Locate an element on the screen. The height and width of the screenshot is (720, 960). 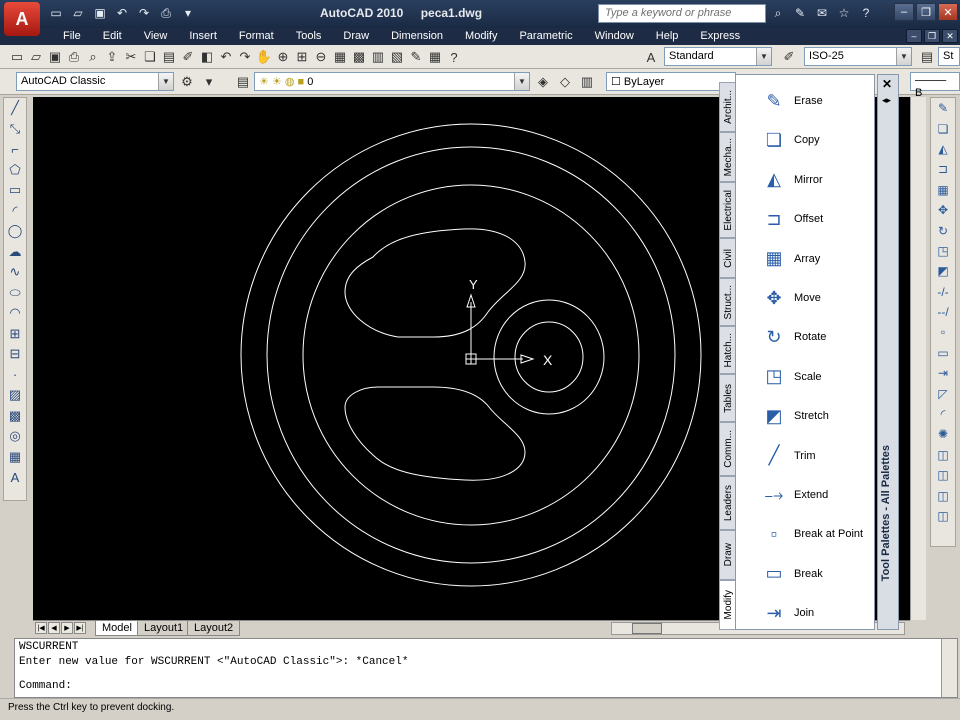
close-icon: ✕ is located at coordinates (887, 84).